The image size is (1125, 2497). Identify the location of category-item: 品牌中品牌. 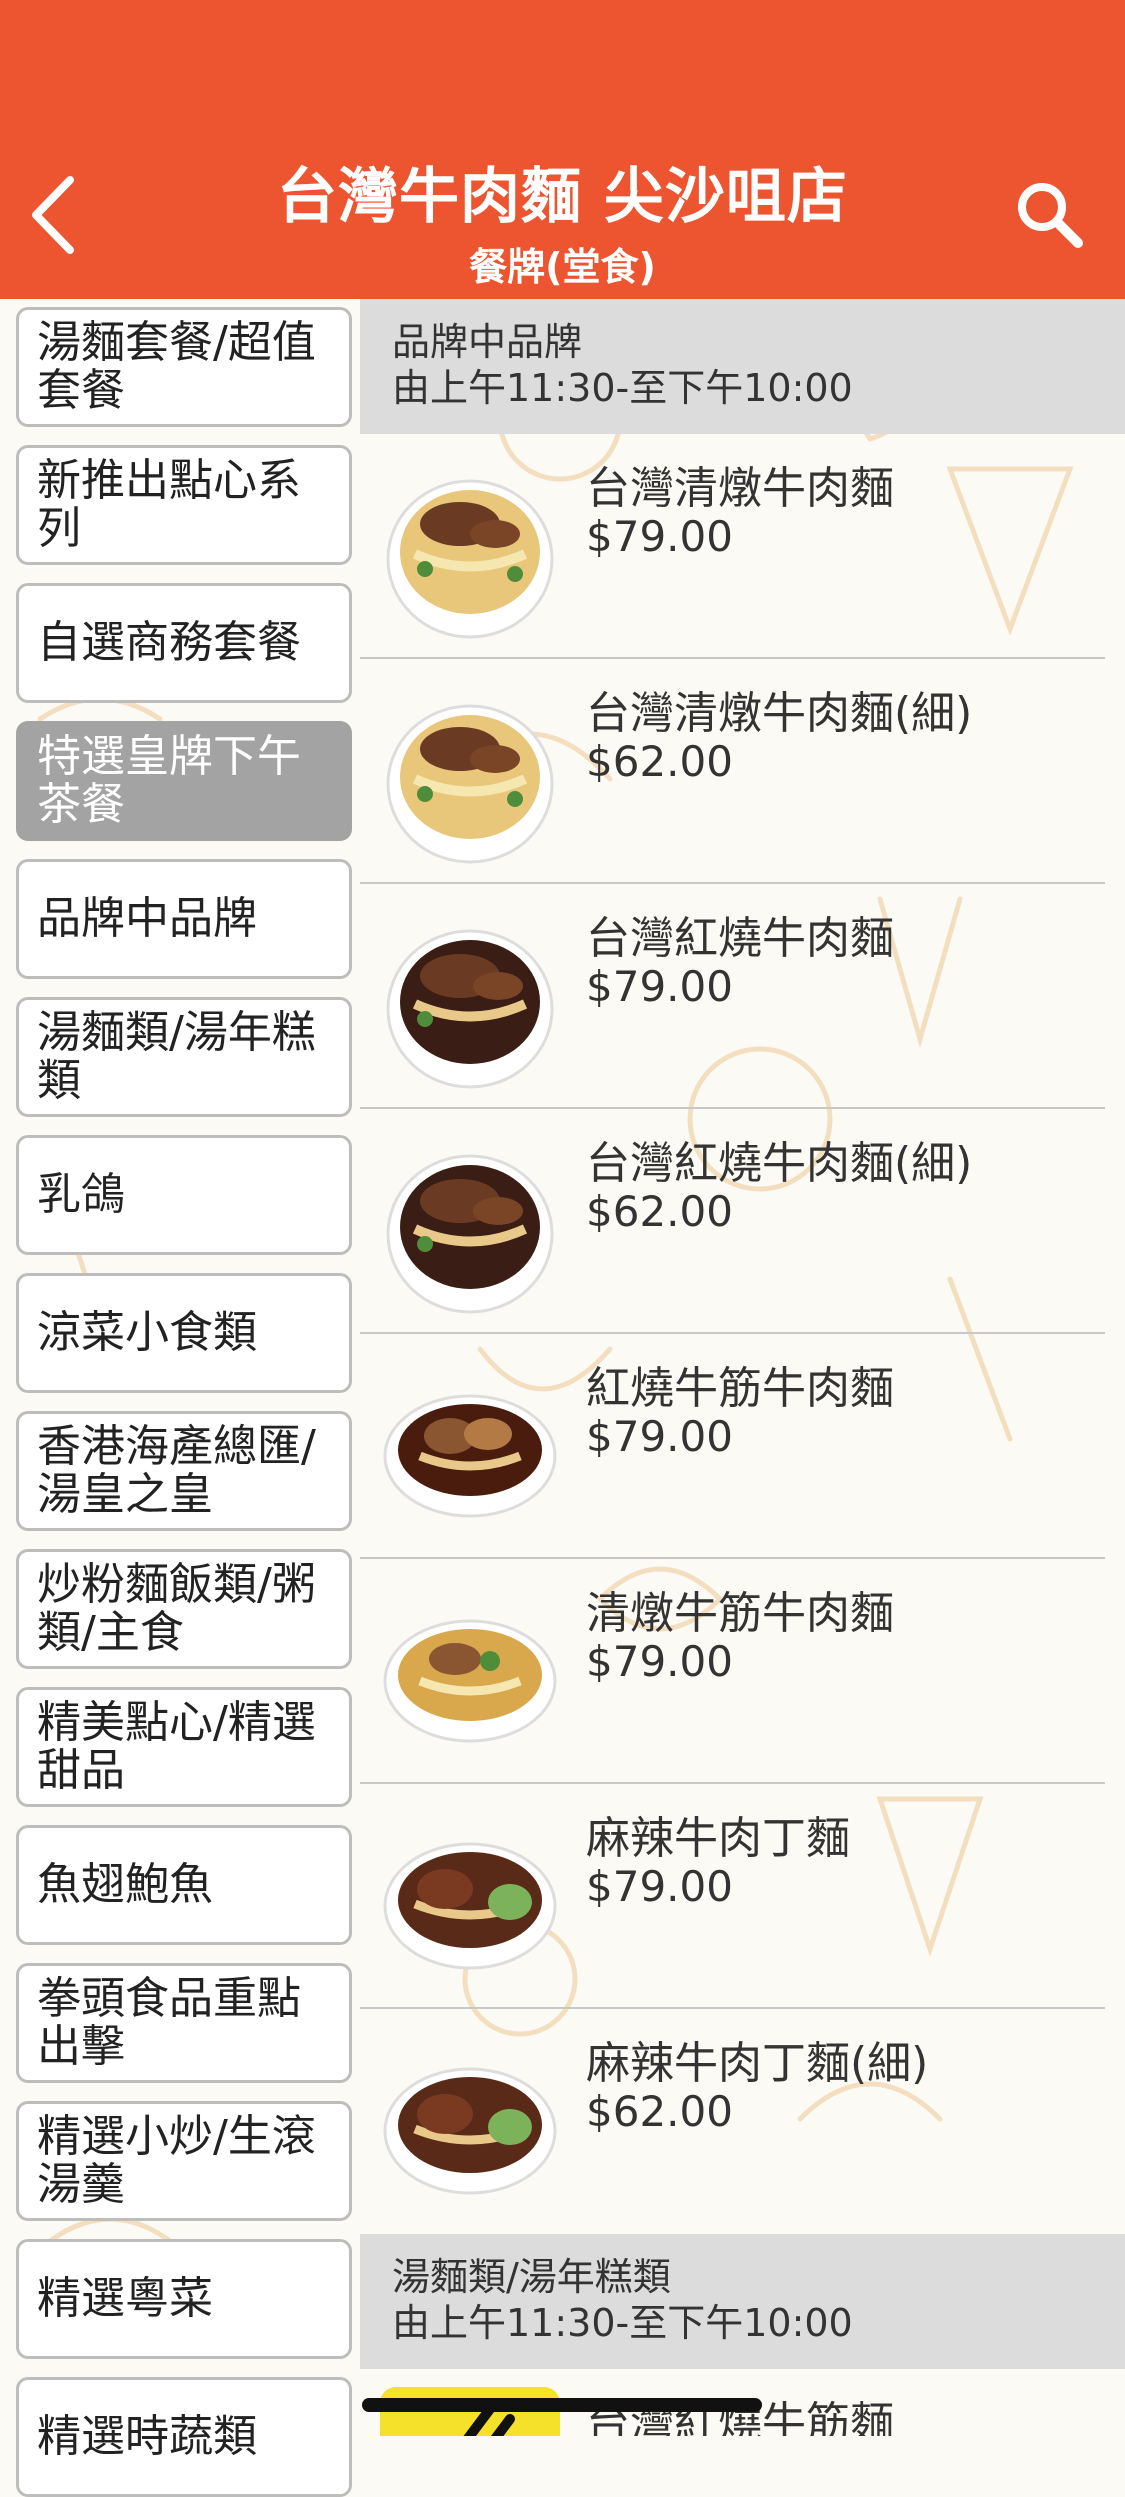
(184, 919).